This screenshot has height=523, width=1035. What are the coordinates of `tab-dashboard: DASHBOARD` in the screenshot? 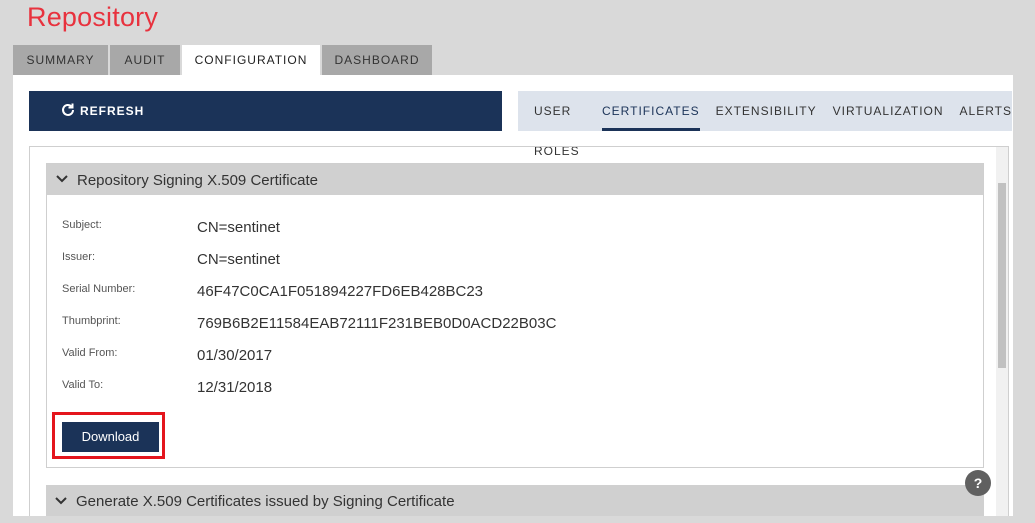 It's located at (377, 60).